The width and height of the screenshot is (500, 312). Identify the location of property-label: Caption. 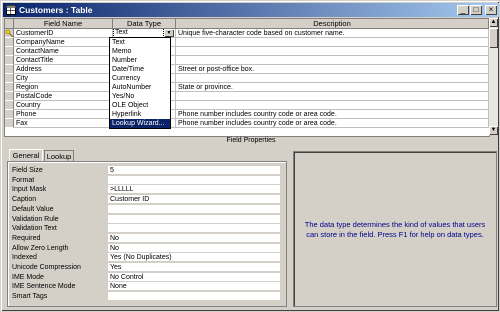
(24, 200).